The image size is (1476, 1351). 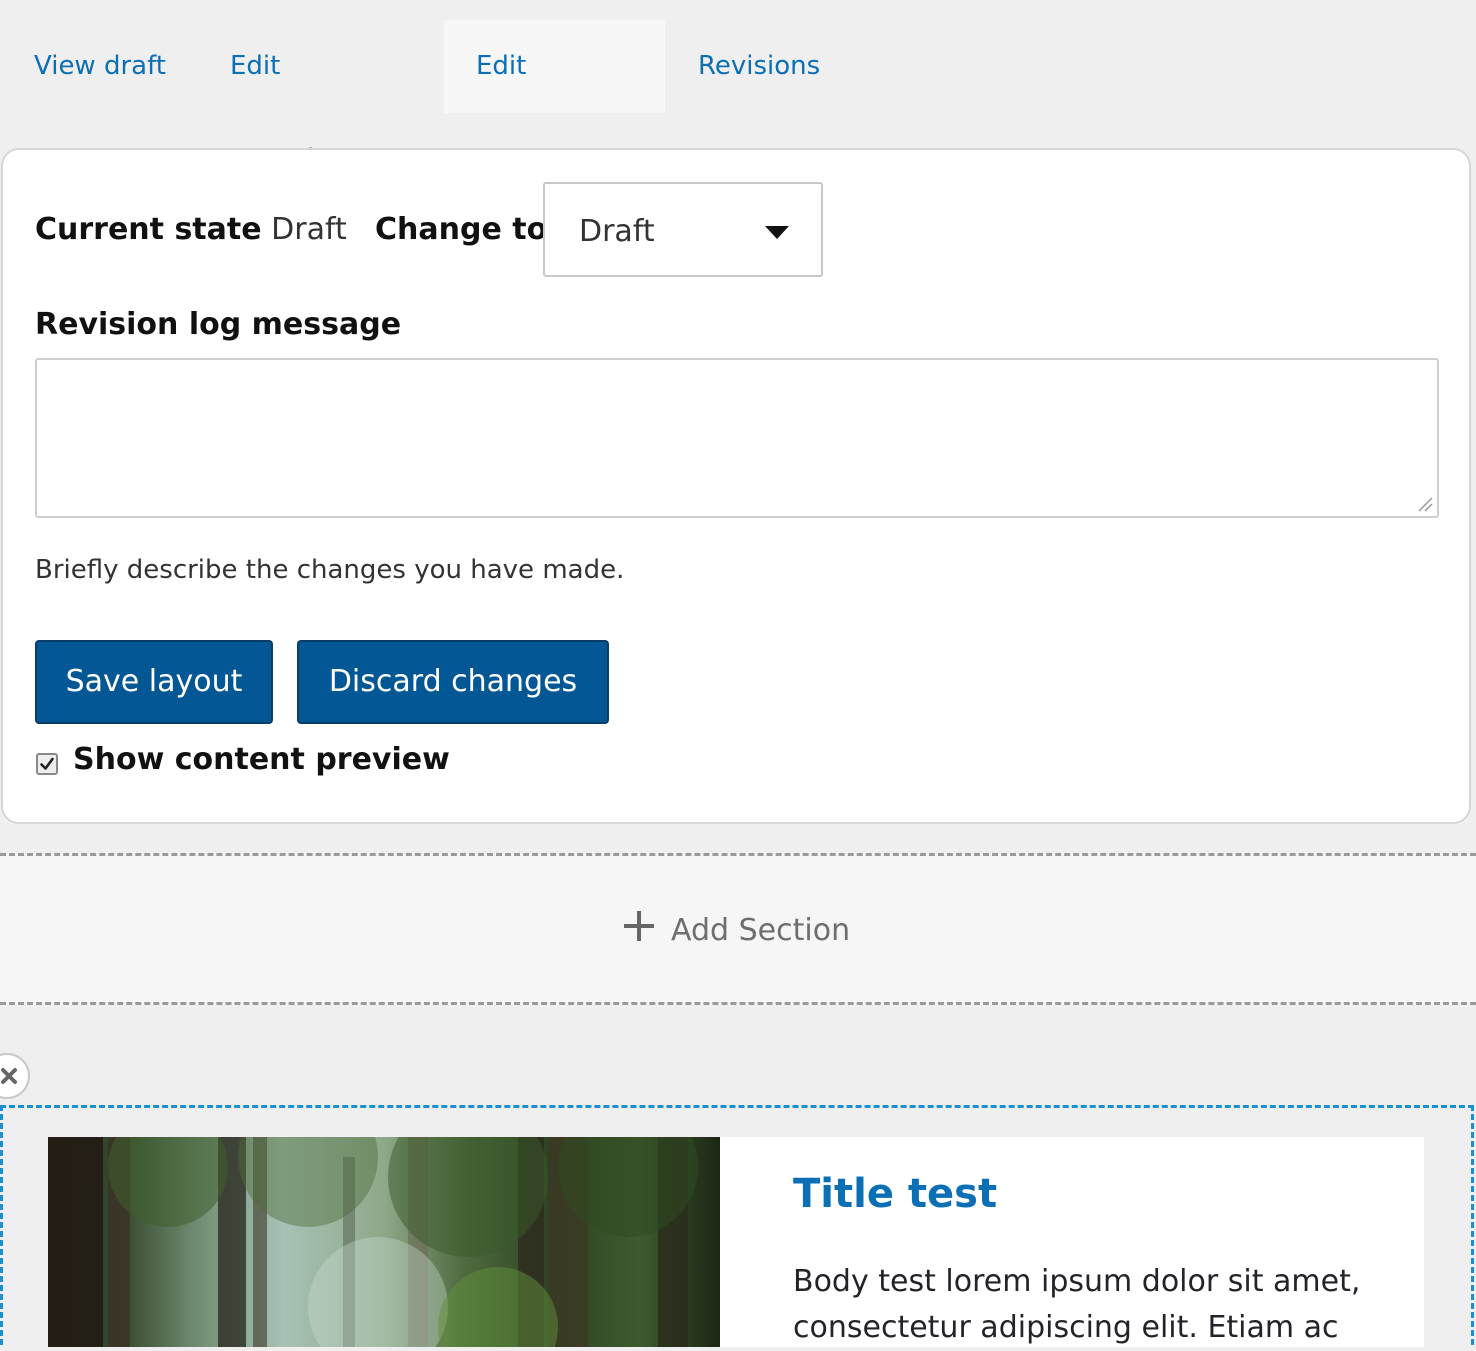 What do you see at coordinates (453, 682) in the screenshot?
I see `discard-changes-button: Discard changes` at bounding box center [453, 682].